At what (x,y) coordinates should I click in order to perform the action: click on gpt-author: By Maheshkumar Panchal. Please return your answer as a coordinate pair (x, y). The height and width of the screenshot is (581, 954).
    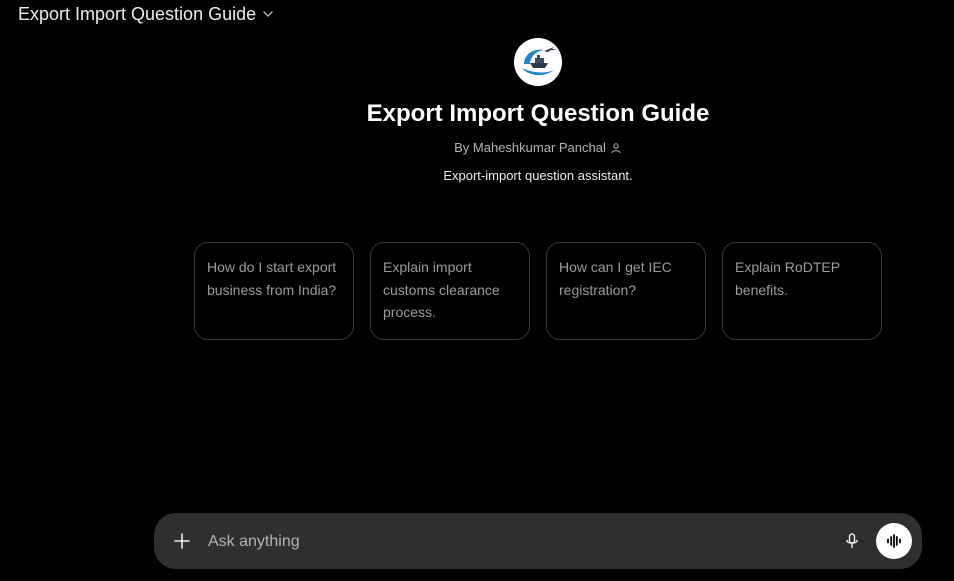
    Looking at the image, I should click on (477, 147).